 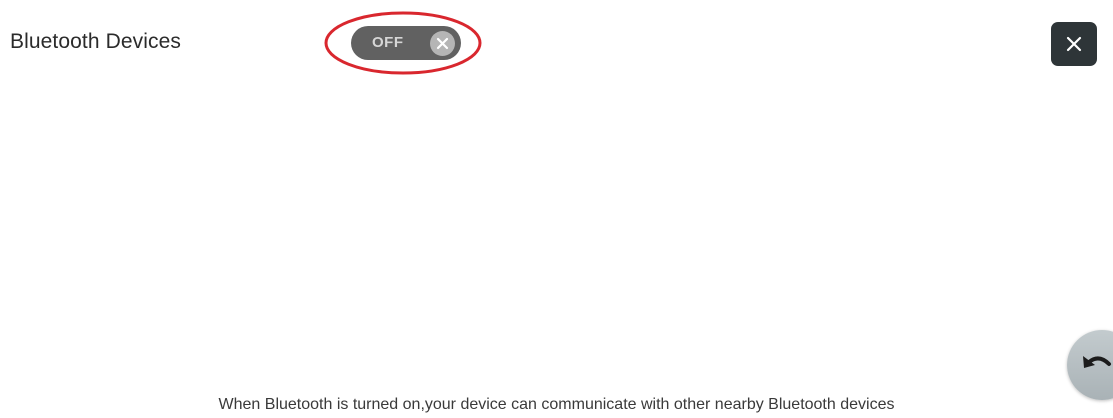 I want to click on toggle-knob, so click(x=442, y=43).